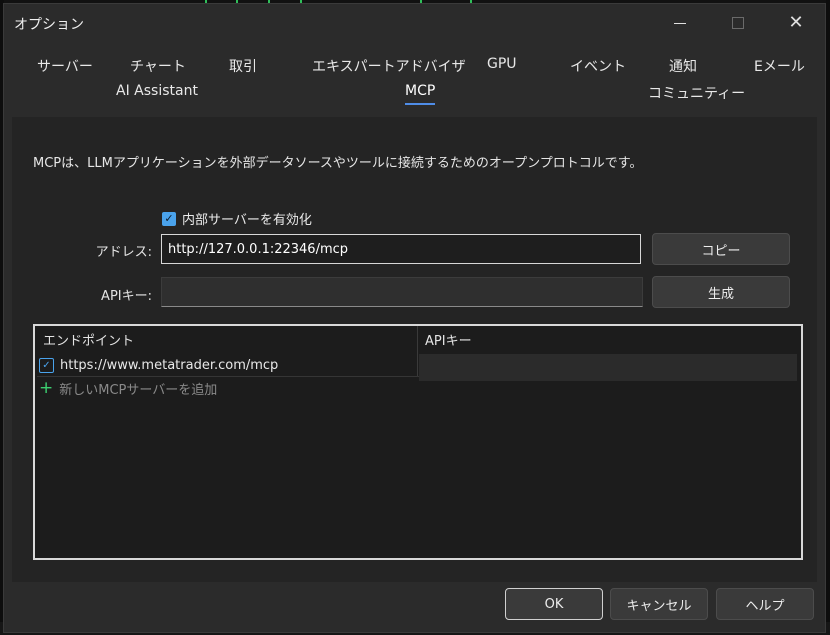 The height and width of the screenshot is (635, 830). What do you see at coordinates (828, 317) in the screenshot?
I see `background-right-edge` at bounding box center [828, 317].